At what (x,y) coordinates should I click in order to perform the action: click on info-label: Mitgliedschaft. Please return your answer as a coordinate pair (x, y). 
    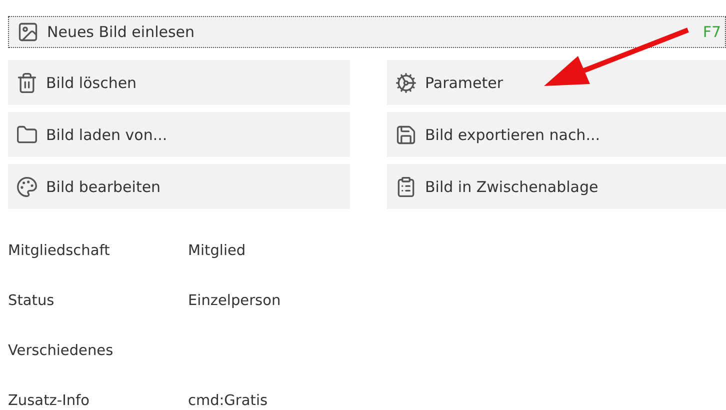
    Looking at the image, I should click on (59, 251).